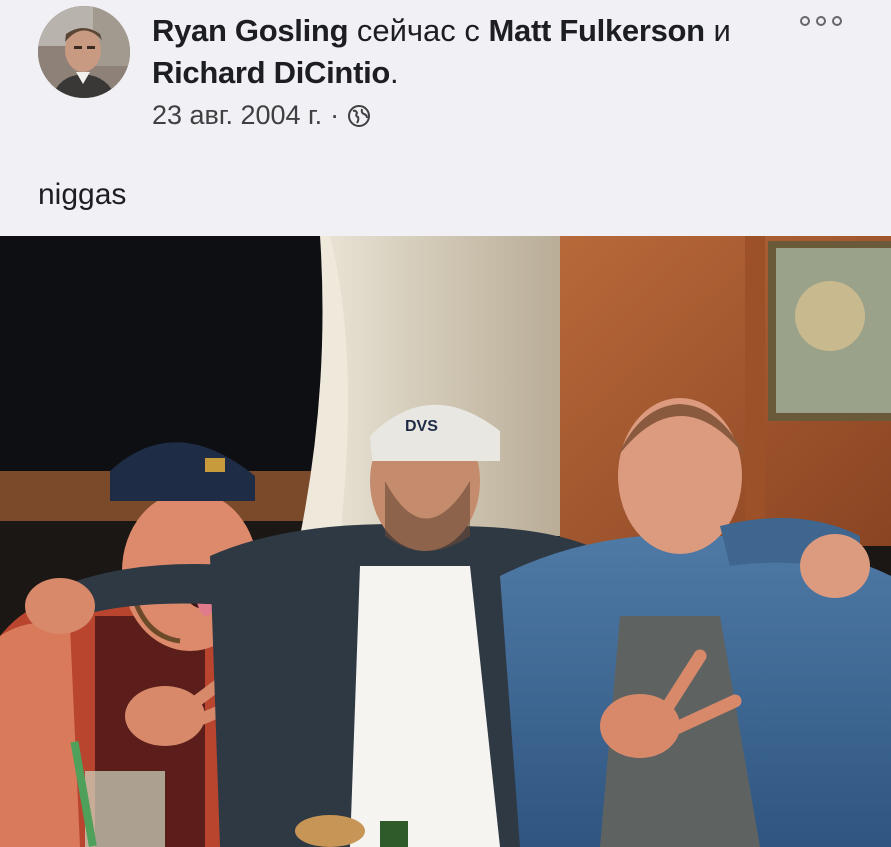 Image resolution: width=891 pixels, height=847 pixels. What do you see at coordinates (421, 426) in the screenshot?
I see `cap-logo: DVS` at bounding box center [421, 426].